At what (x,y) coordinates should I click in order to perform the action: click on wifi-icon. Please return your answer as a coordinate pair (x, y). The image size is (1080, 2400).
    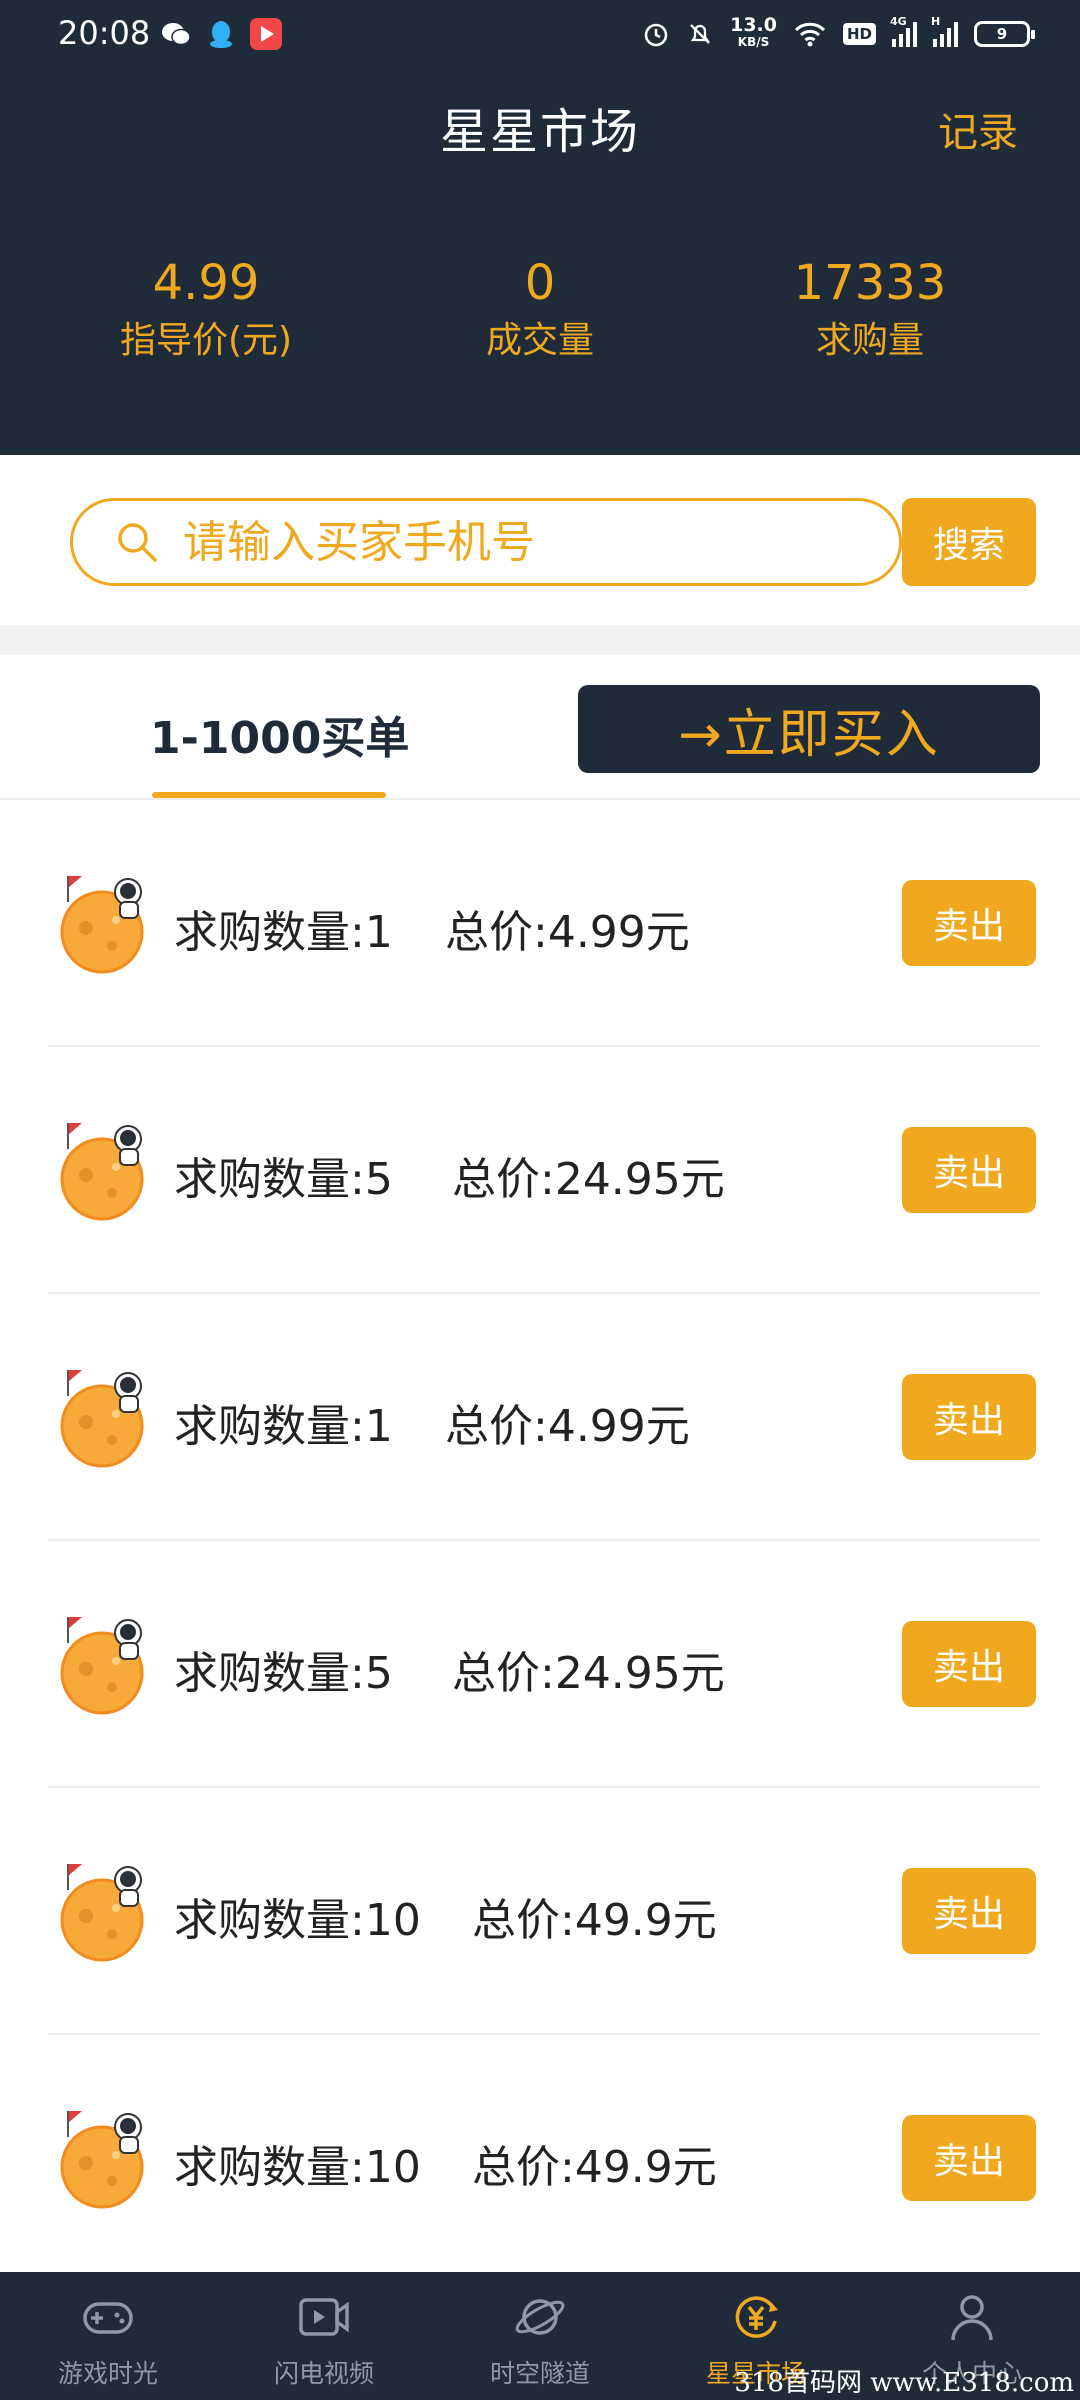
    Looking at the image, I should click on (810, 34).